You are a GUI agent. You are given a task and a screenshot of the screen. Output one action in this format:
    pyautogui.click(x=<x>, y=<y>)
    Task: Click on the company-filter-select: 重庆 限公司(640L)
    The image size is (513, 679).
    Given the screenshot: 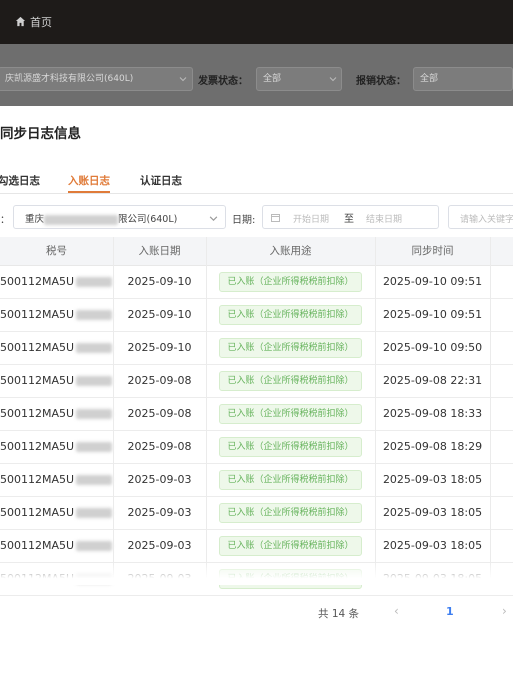 What is the action you would take?
    pyautogui.click(x=119, y=217)
    